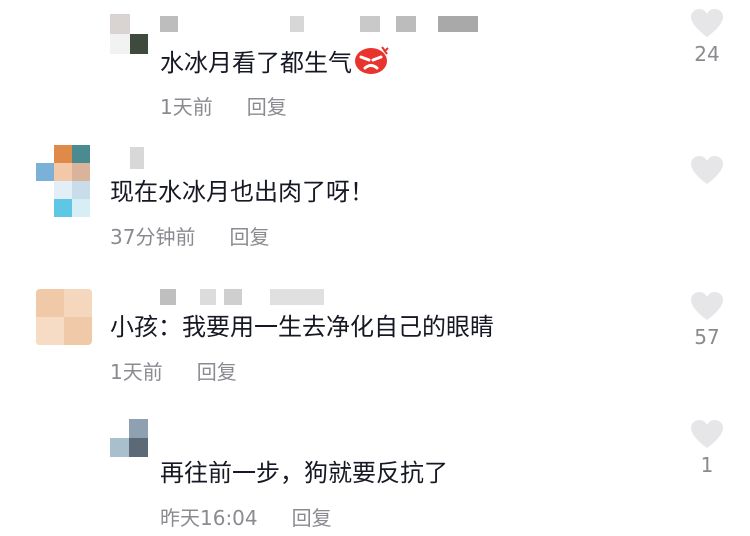  I want to click on comment-meta: 昨天16:04 回复, so click(246, 518).